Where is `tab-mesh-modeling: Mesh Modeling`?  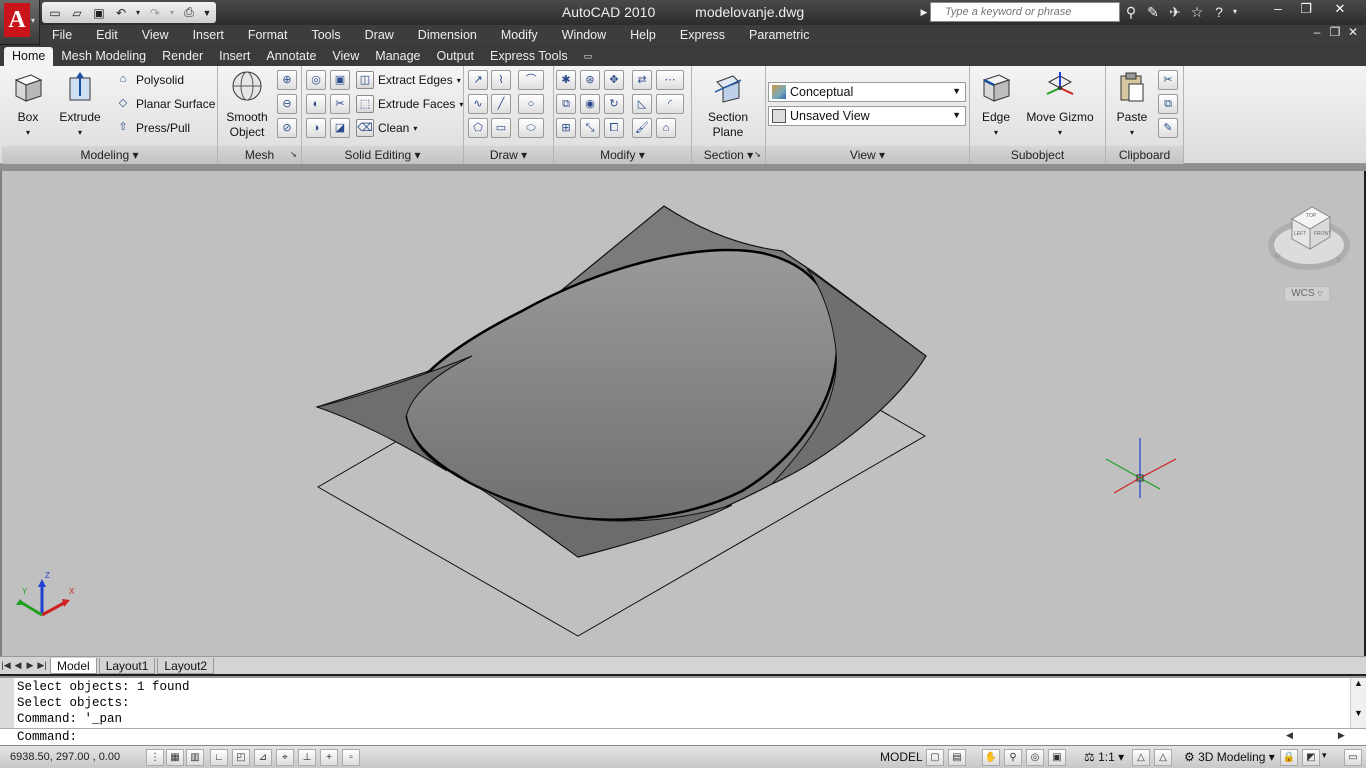
tab-mesh-modeling: Mesh Modeling is located at coordinates (103, 56).